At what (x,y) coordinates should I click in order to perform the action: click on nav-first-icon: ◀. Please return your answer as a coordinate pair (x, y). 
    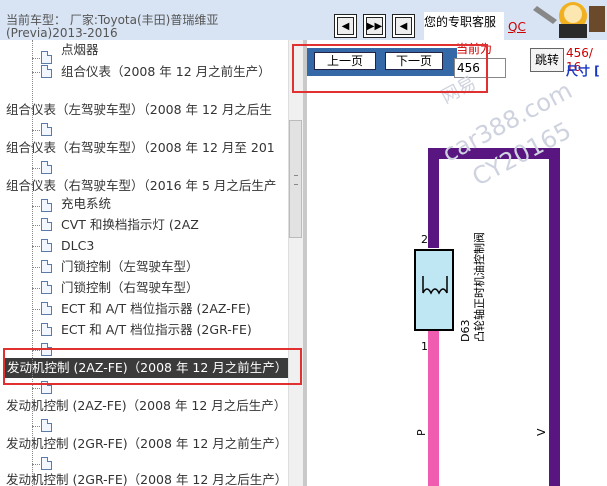
    Looking at the image, I should click on (345, 26).